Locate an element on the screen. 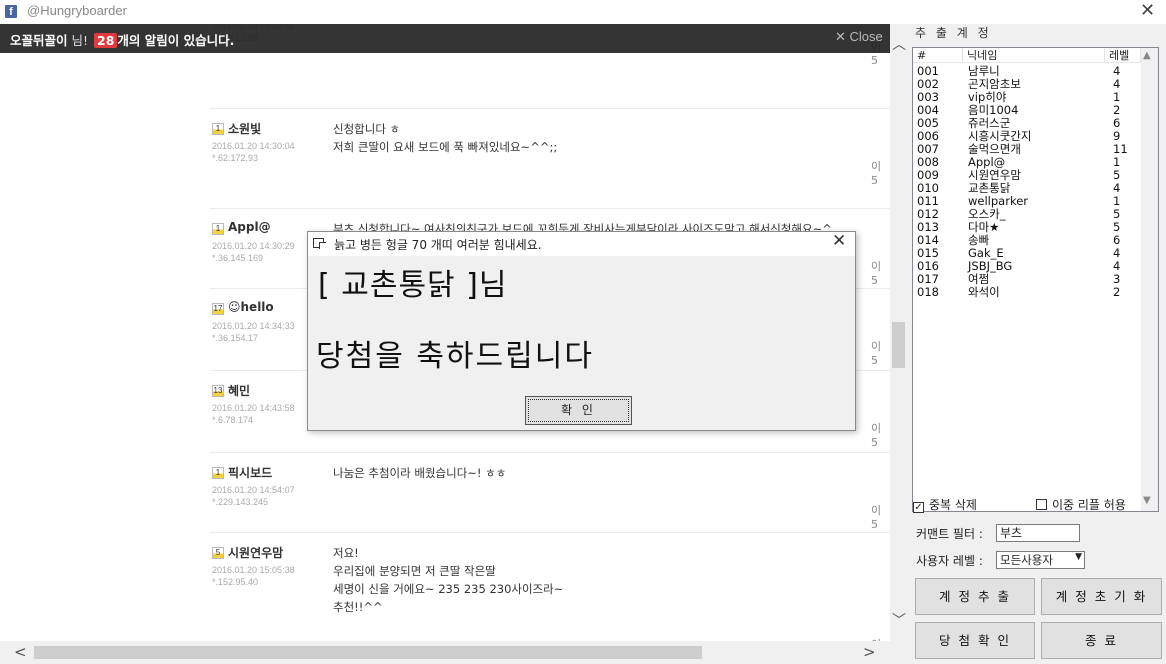 Image resolution: width=1166 pixels, height=664 pixels. comment-date: 2016.01.20 14:30:29 is located at coordinates (253, 246).